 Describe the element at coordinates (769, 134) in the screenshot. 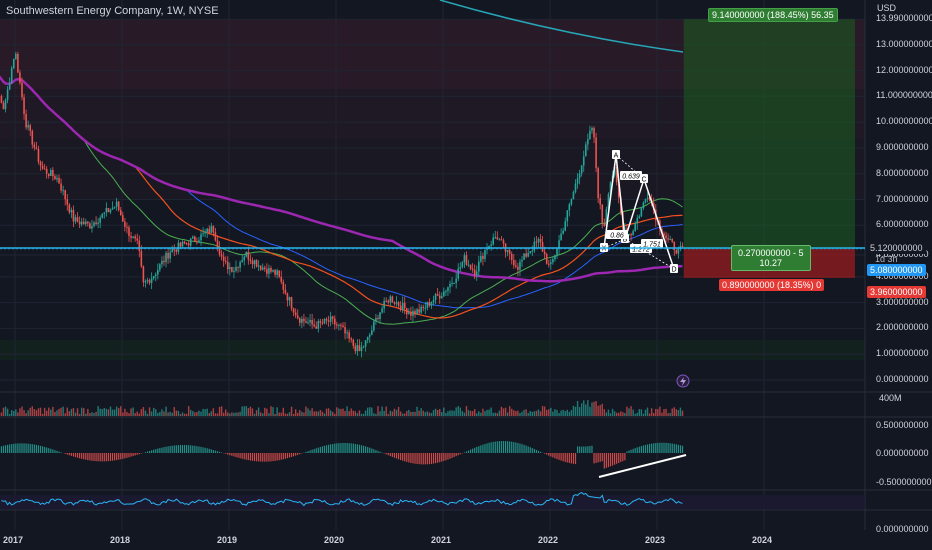

I see `target-zone` at that location.